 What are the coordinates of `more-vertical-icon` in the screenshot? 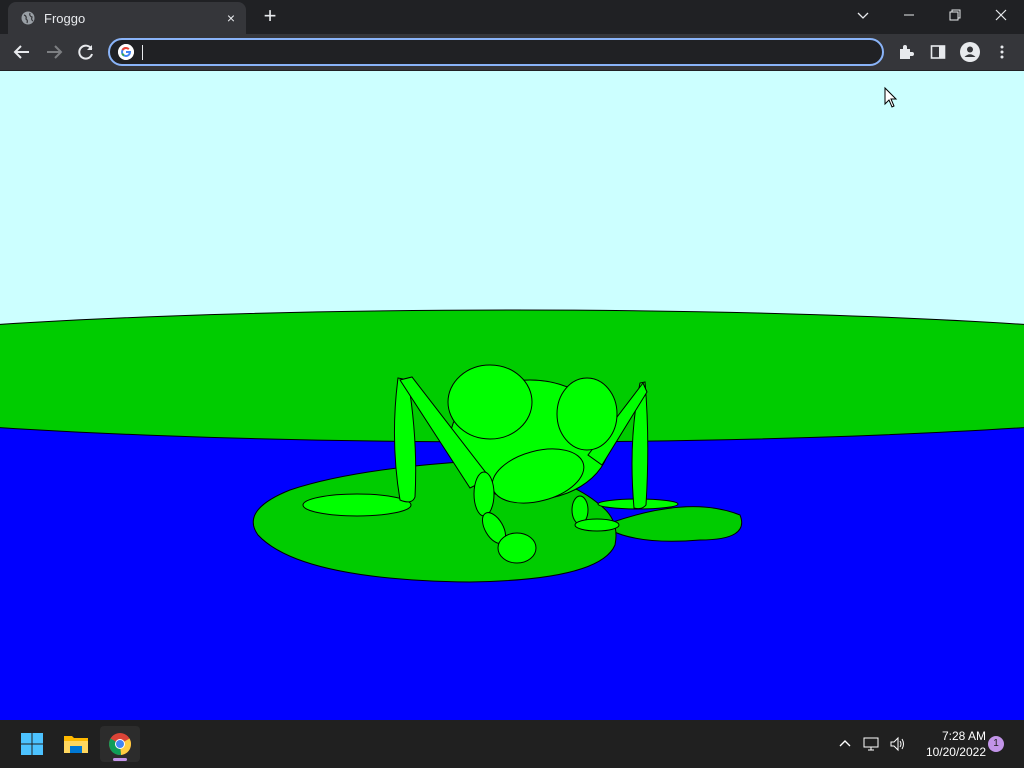 It's located at (1002, 52).